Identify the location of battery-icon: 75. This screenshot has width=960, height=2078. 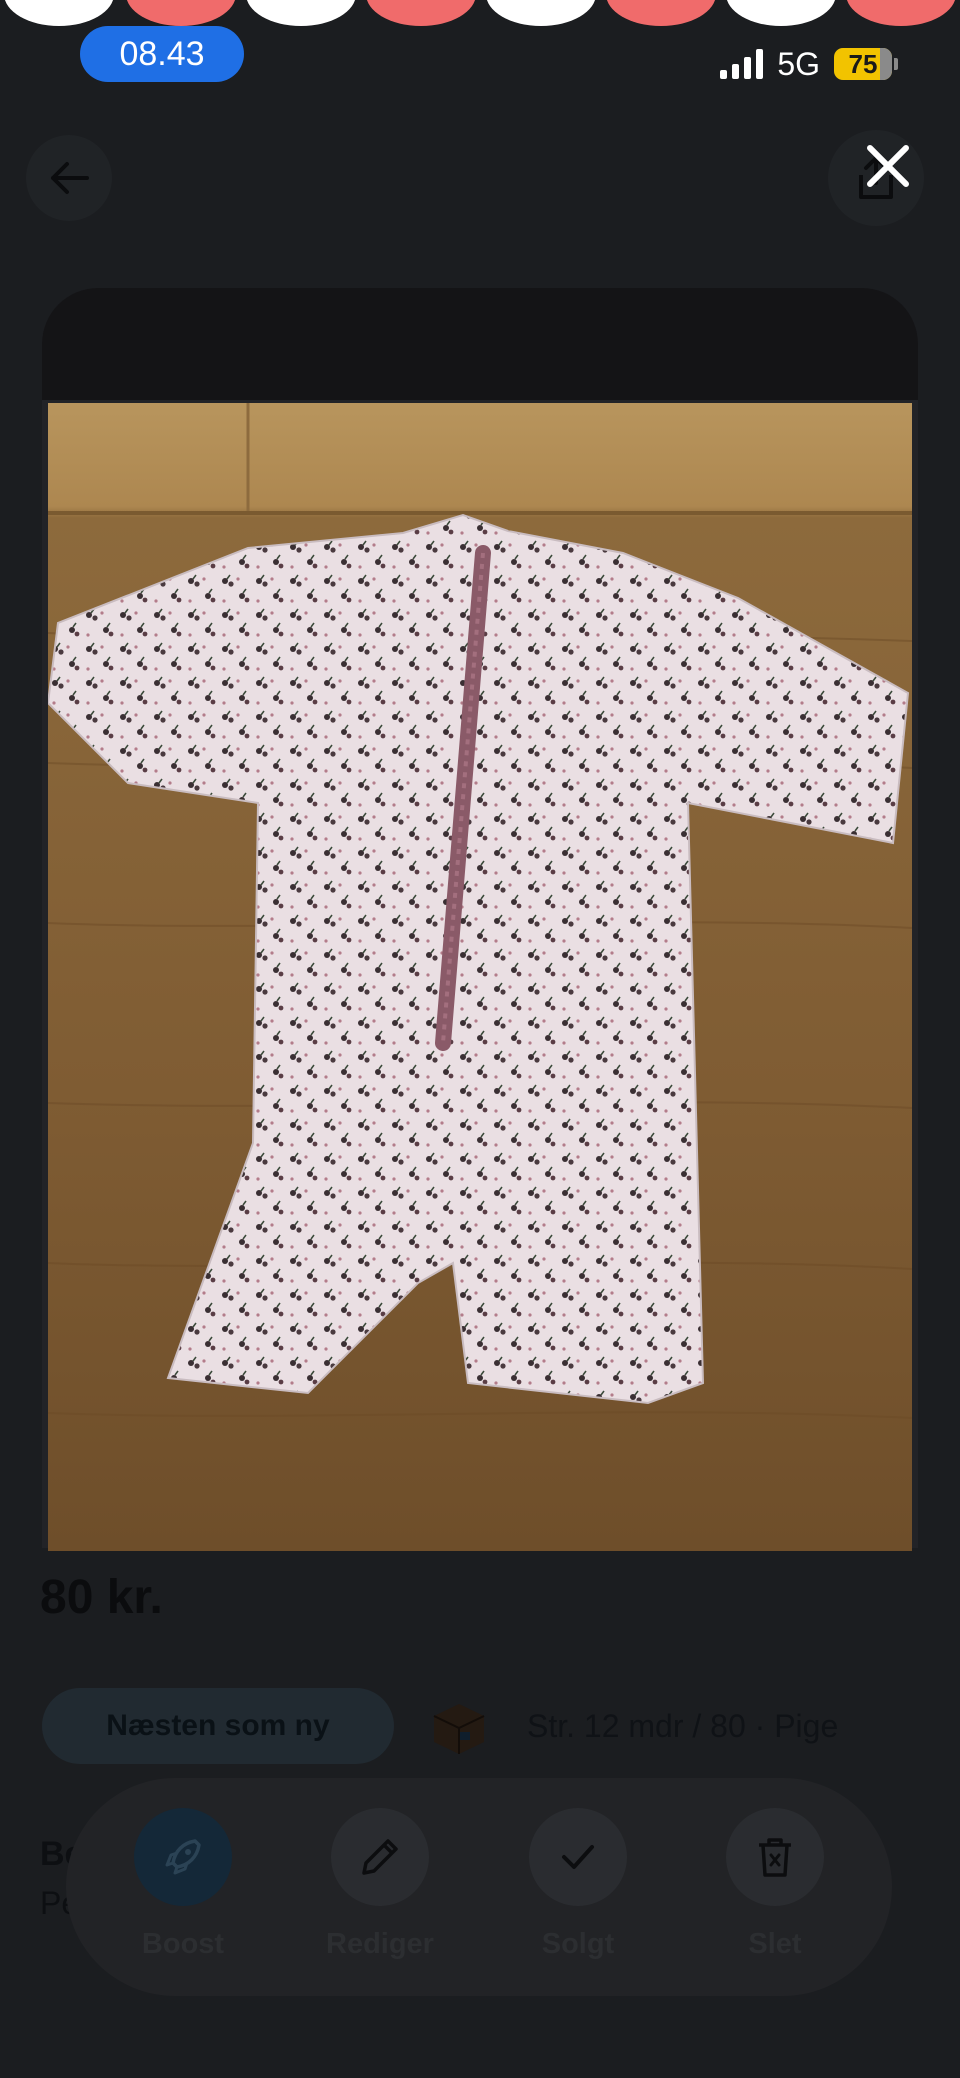
(866, 64).